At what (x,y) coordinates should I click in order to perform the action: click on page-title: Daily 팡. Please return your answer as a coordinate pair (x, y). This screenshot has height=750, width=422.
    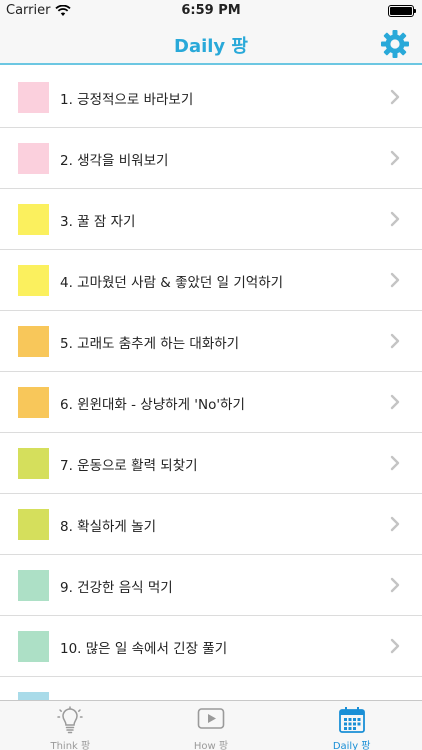
    Looking at the image, I should click on (211, 46).